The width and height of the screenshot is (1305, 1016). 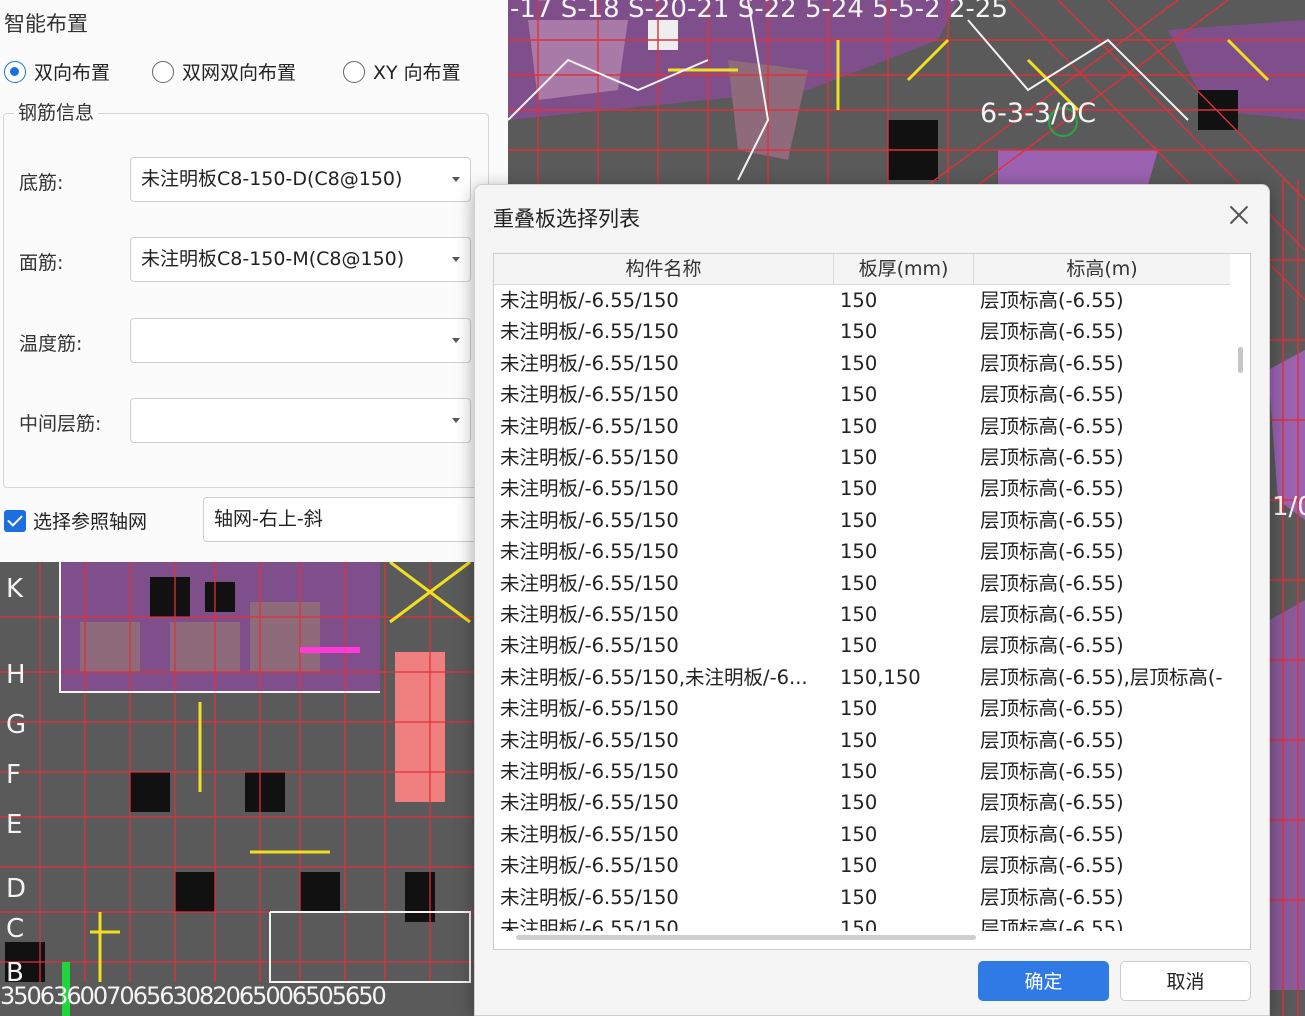 I want to click on middle-rebar-label: 中间层筋:, so click(x=60, y=424).